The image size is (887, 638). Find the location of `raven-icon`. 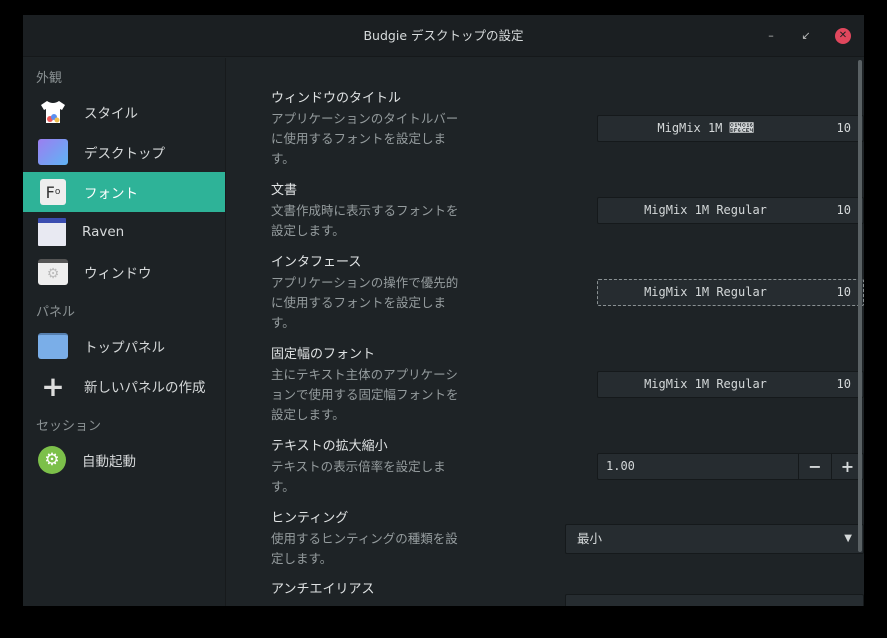

raven-icon is located at coordinates (52, 232).